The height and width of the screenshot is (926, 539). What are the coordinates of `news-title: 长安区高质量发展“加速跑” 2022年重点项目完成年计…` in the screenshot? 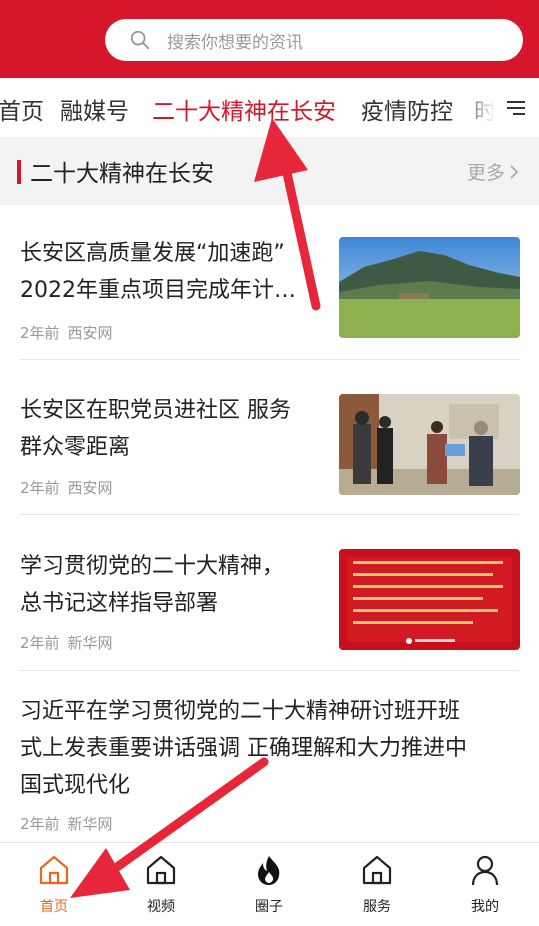 It's located at (158, 272).